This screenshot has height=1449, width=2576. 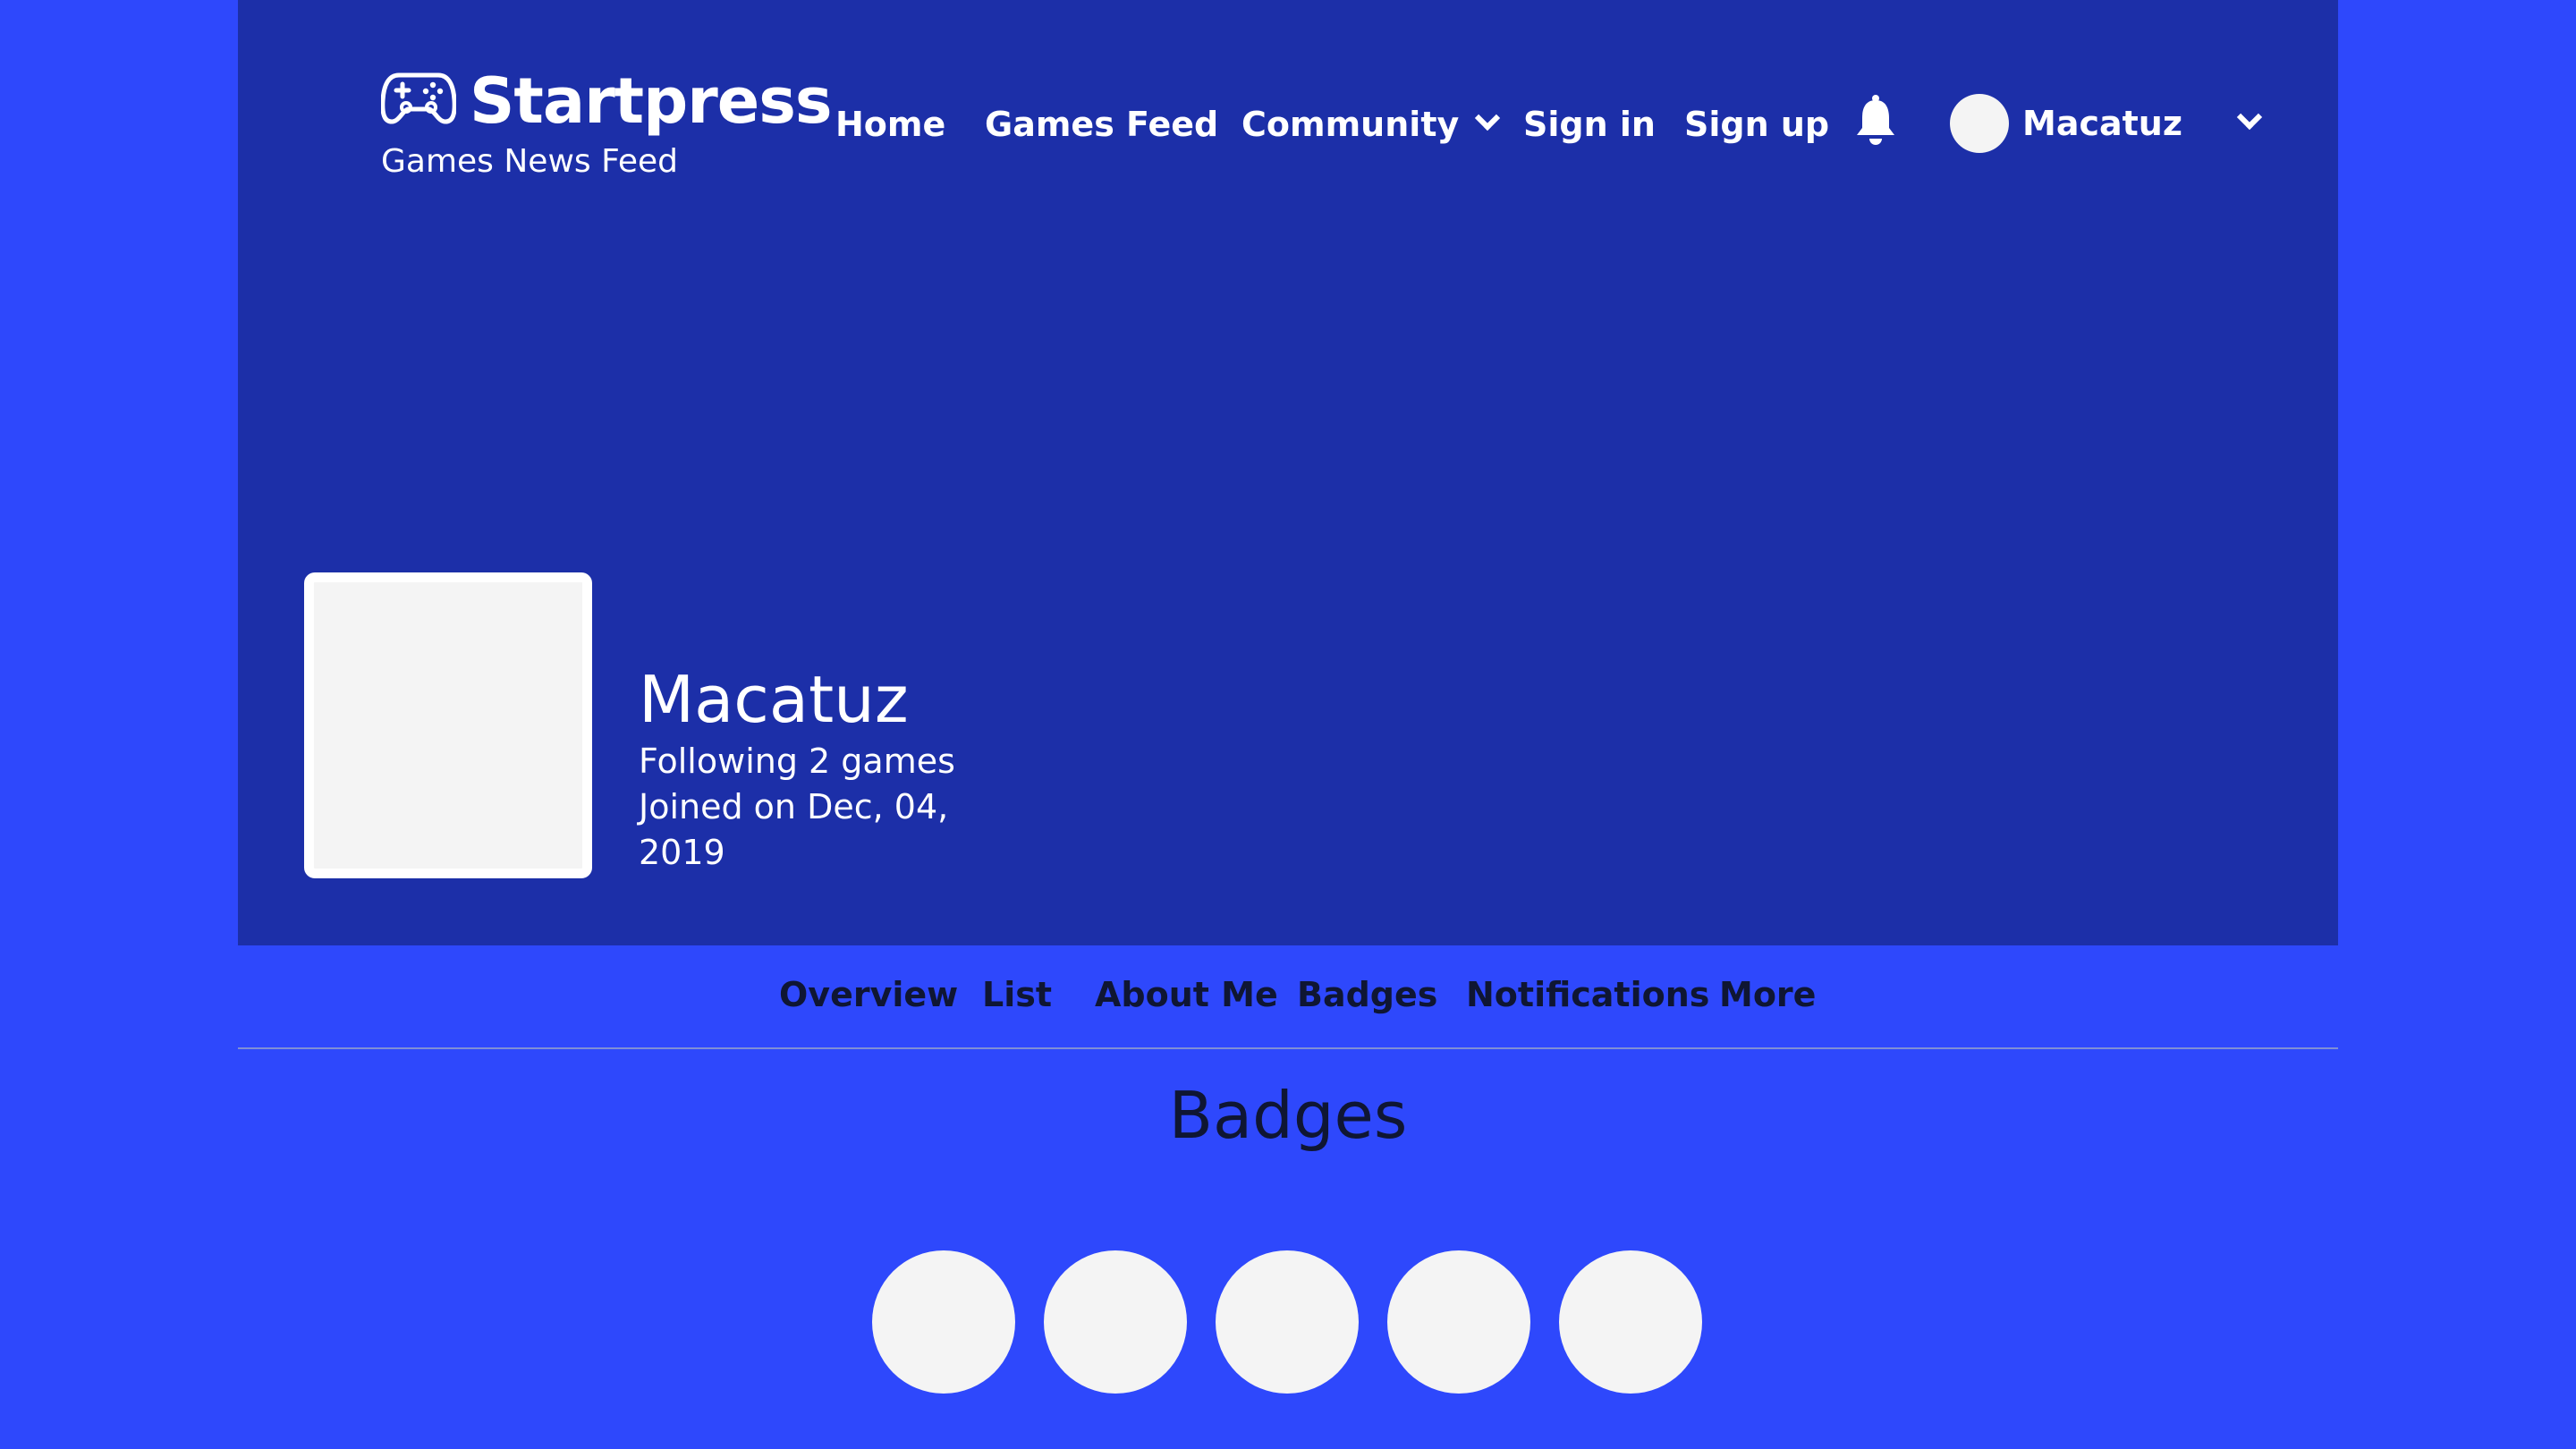 What do you see at coordinates (1367, 994) in the screenshot?
I see `tab-badges: Badges` at bounding box center [1367, 994].